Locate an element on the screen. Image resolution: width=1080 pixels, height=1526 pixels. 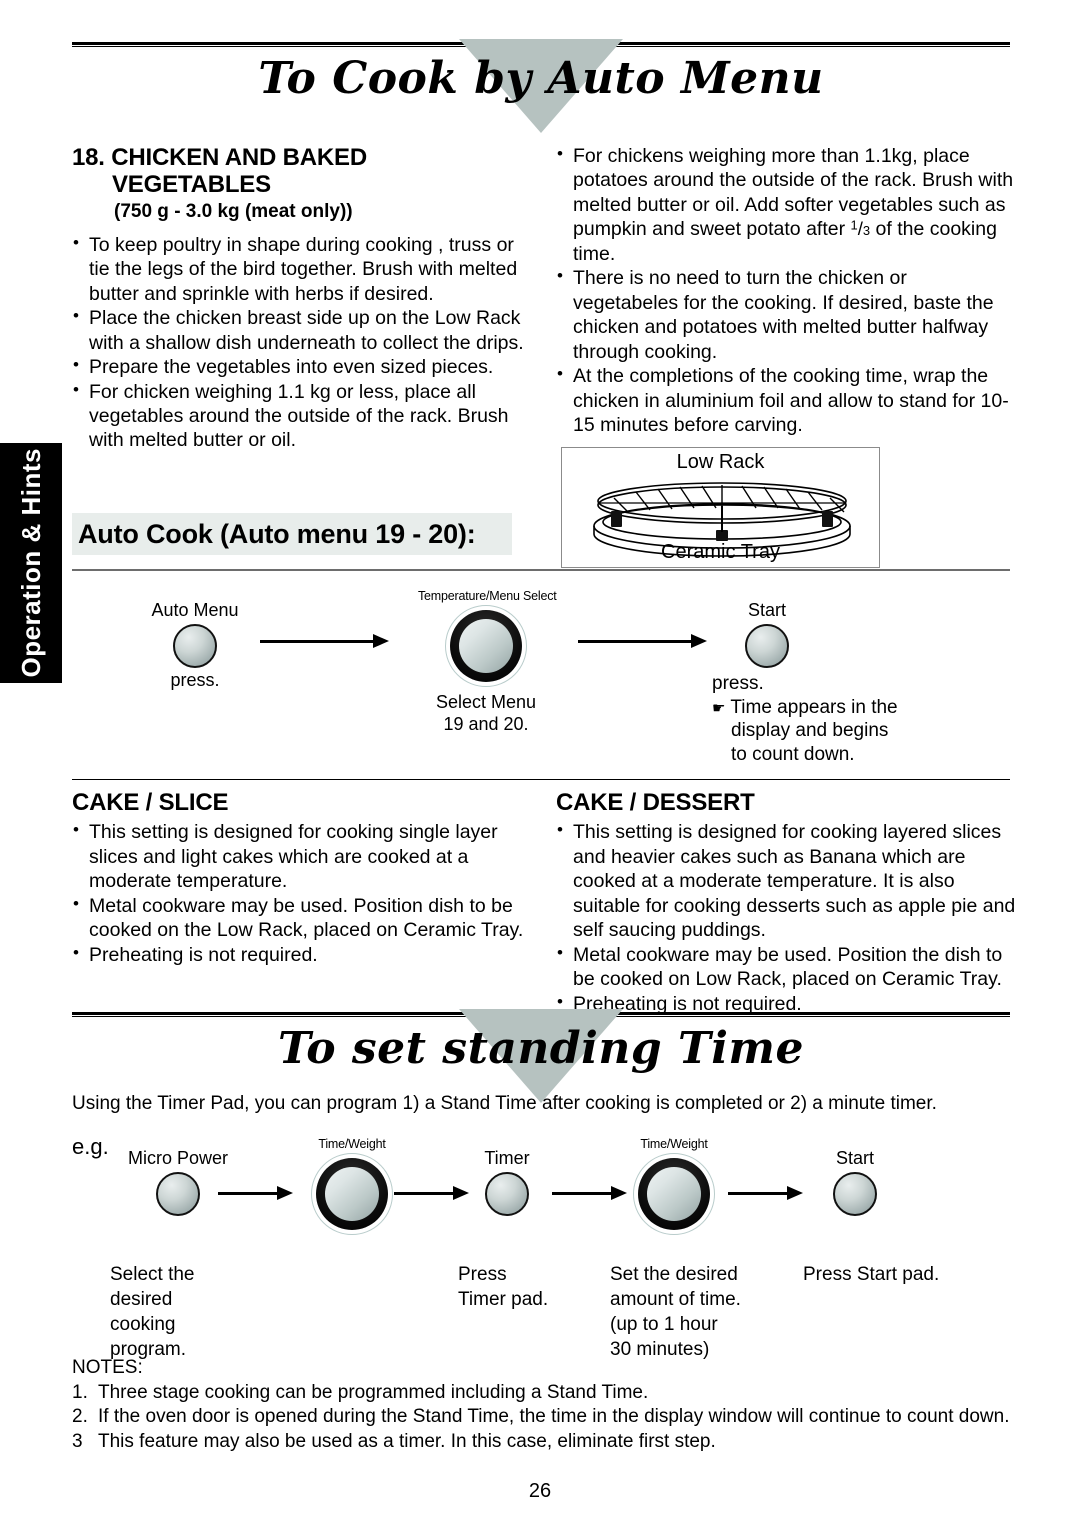
temperature-menu-select-dial is located at coordinates (486, 646).